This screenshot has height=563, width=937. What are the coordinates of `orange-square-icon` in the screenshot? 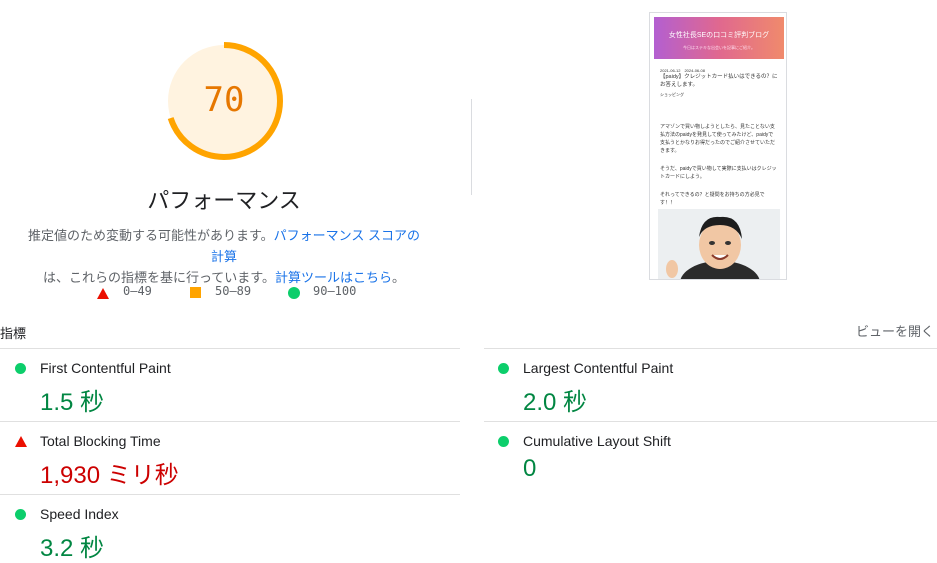 It's located at (195, 292).